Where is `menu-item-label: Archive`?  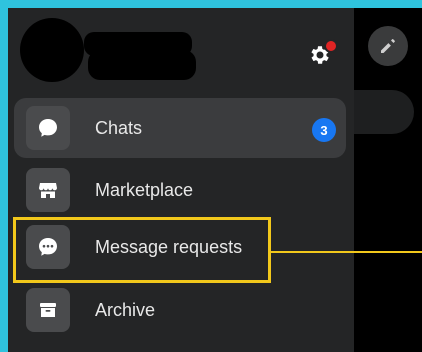
menu-item-label: Archive is located at coordinates (125, 309).